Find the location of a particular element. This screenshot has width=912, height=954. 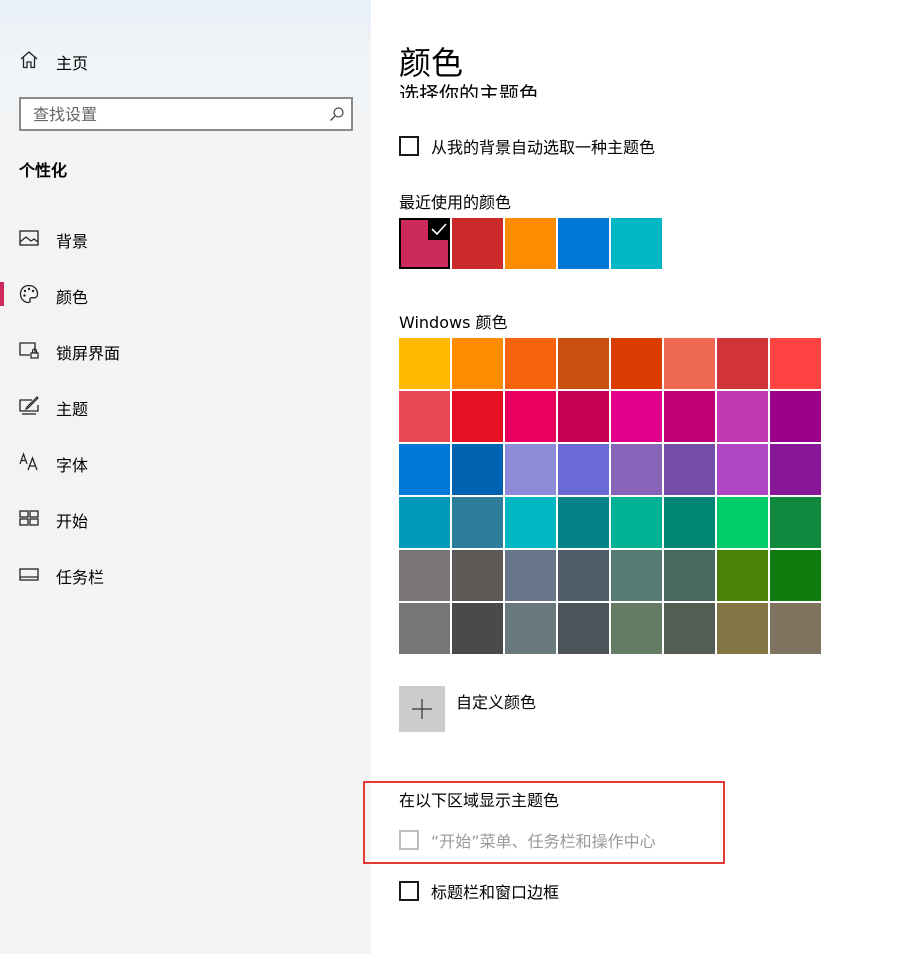

sidebar-item-start: 开始 is located at coordinates (185, 518).